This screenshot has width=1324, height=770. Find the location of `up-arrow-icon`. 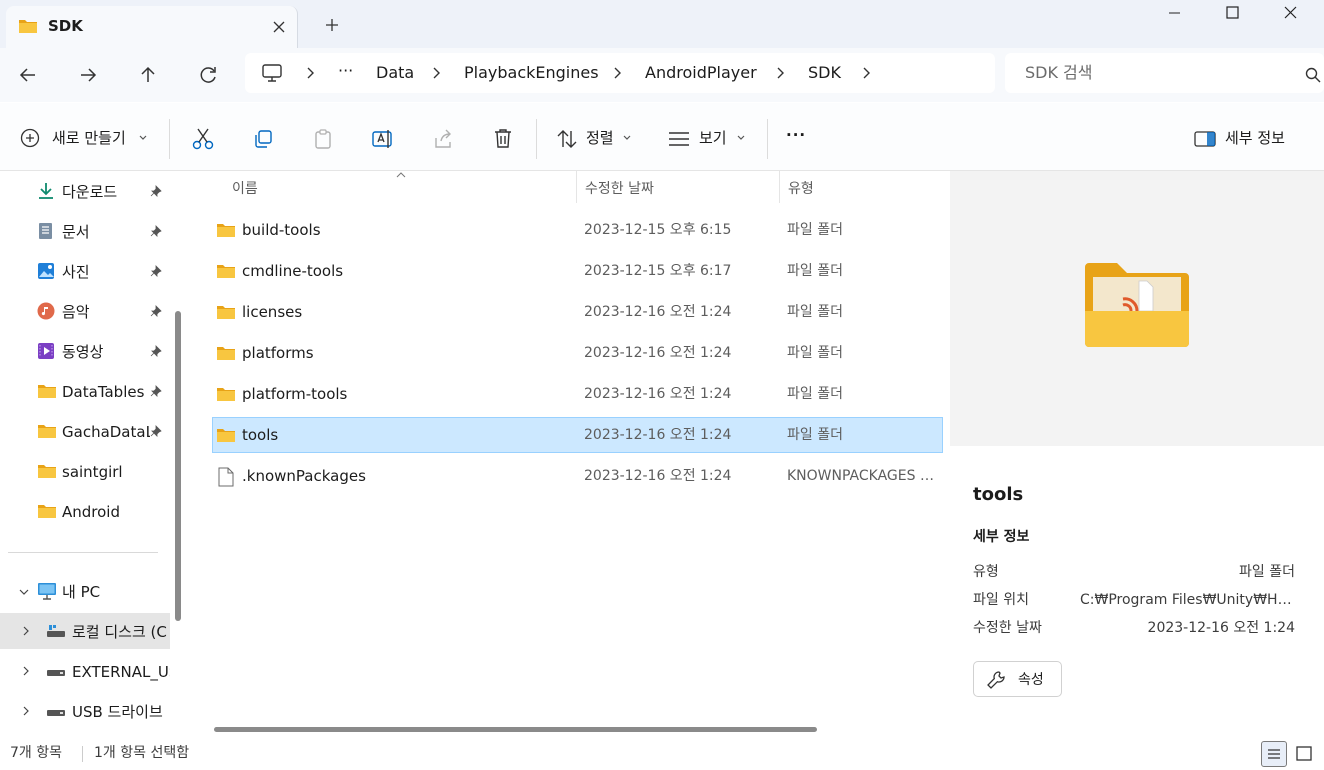

up-arrow-icon is located at coordinates (148, 75).